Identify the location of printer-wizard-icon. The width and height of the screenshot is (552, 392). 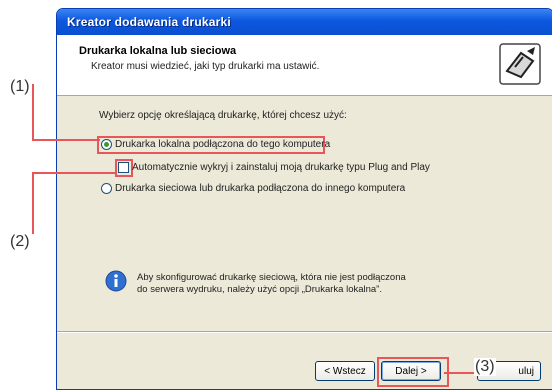
(520, 64).